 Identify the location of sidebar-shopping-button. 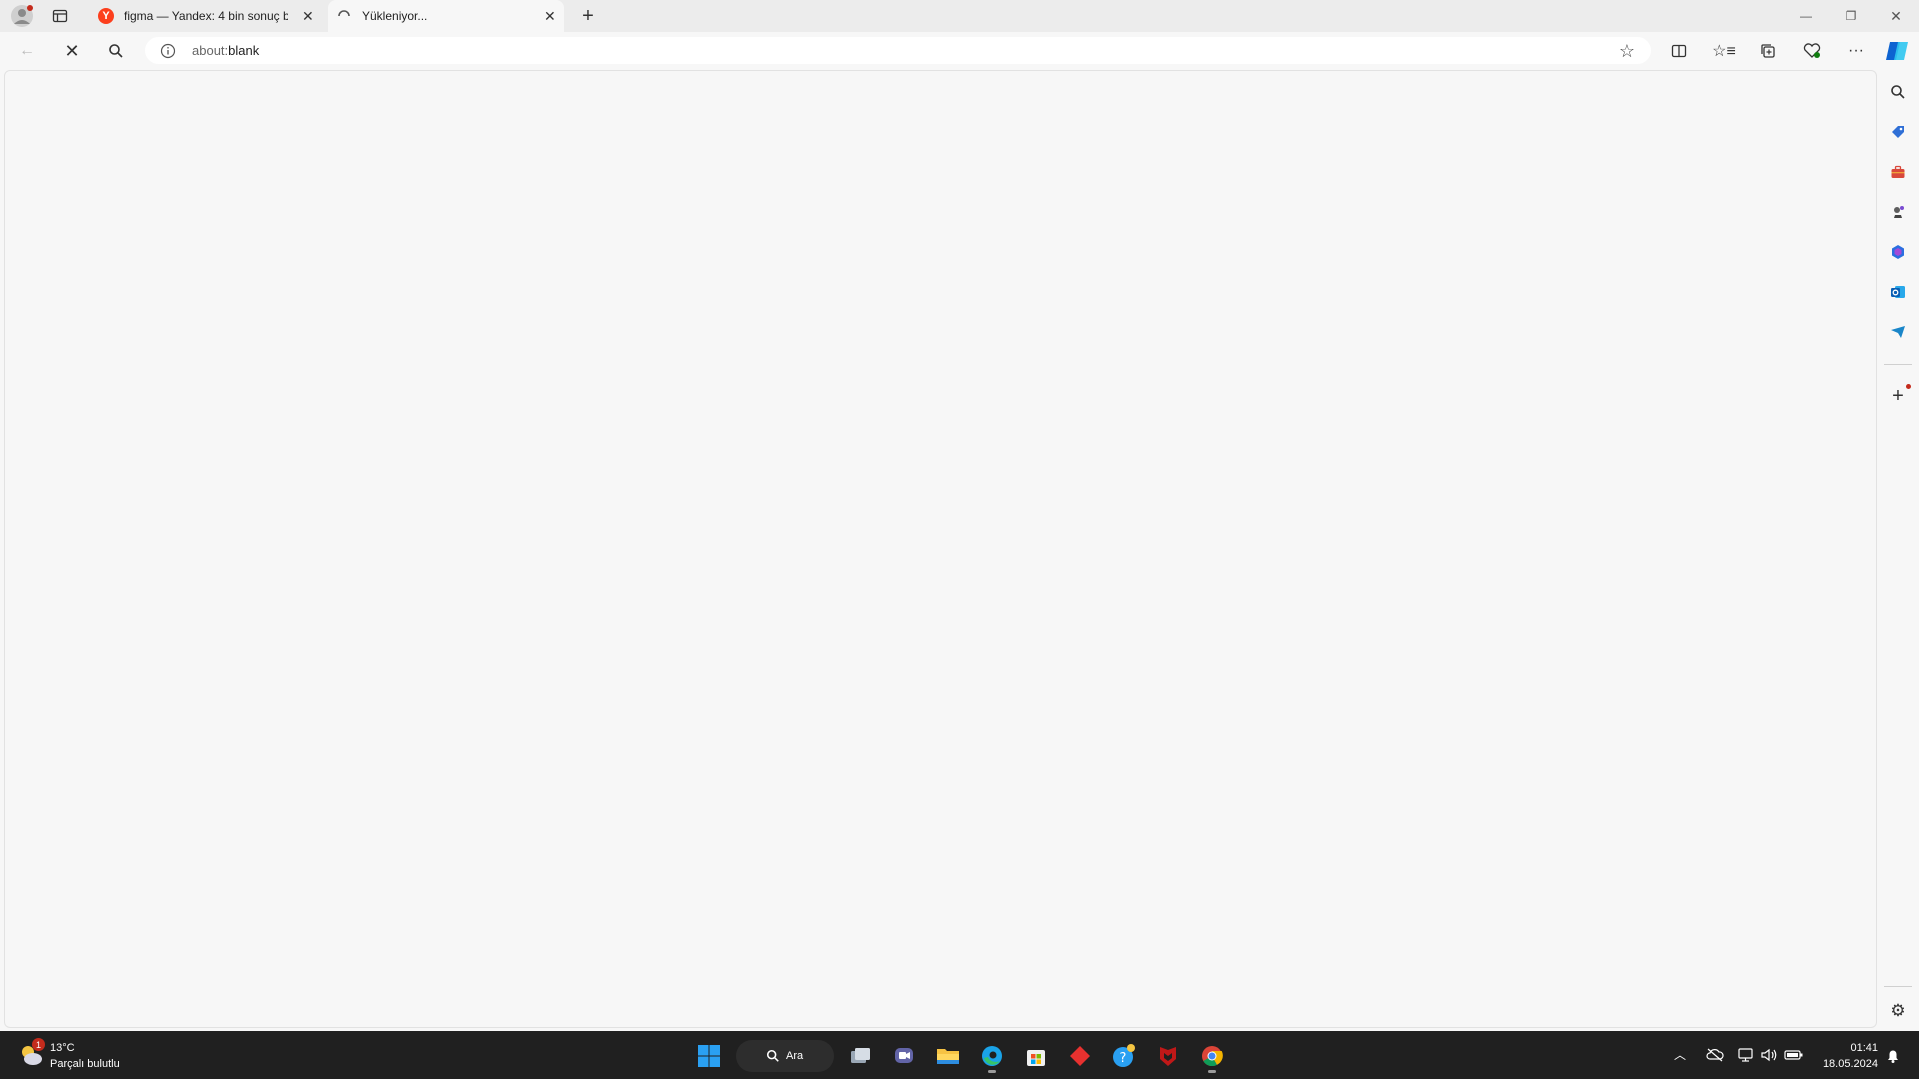
(1898, 132).